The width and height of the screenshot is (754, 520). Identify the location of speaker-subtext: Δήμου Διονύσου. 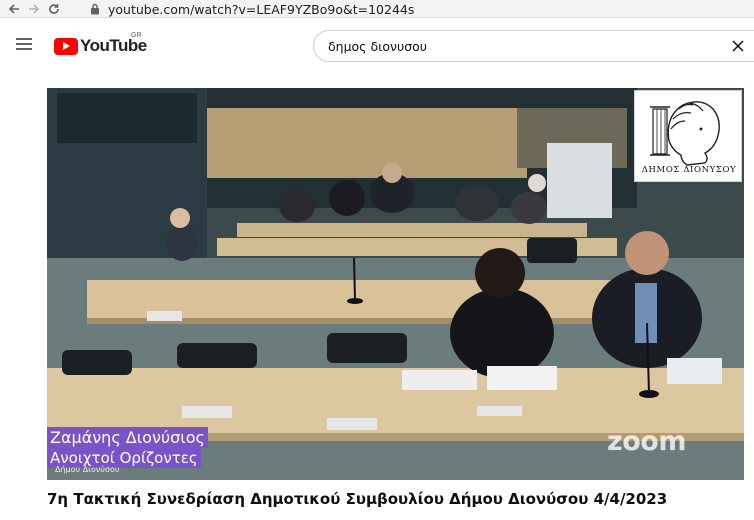
(87, 469).